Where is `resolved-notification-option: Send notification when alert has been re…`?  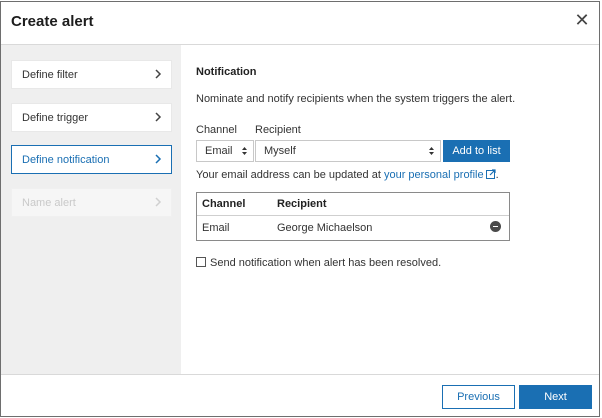
resolved-notification-option: Send notification when alert has been re… is located at coordinates (318, 263).